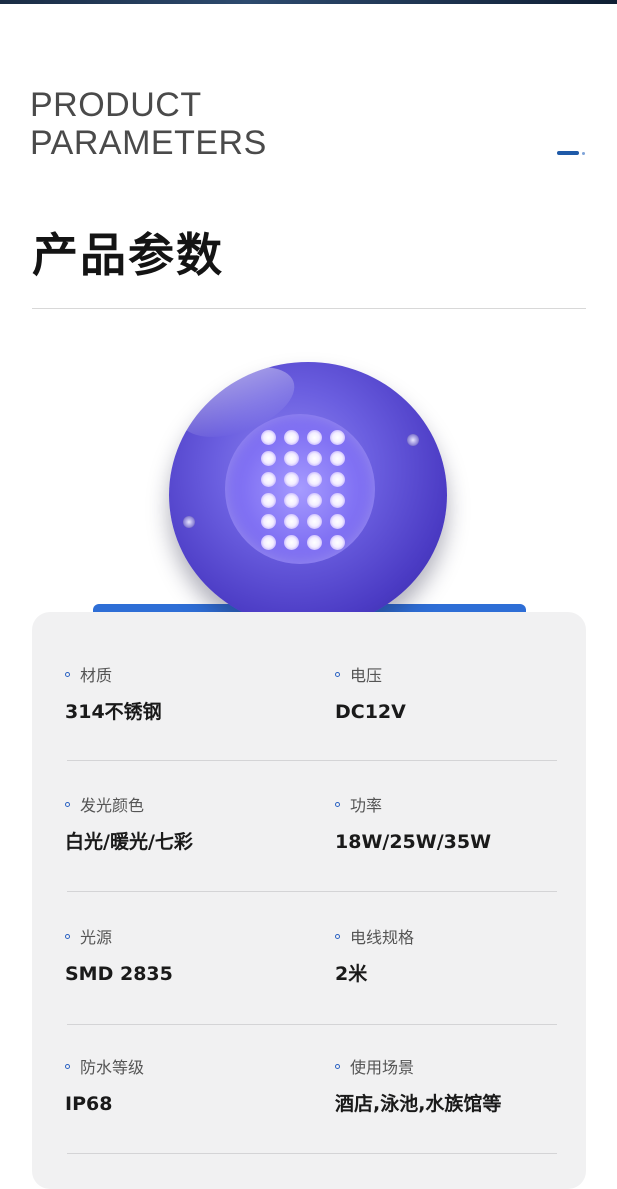  Describe the element at coordinates (351, 974) in the screenshot. I see `param-value: 2米` at that location.